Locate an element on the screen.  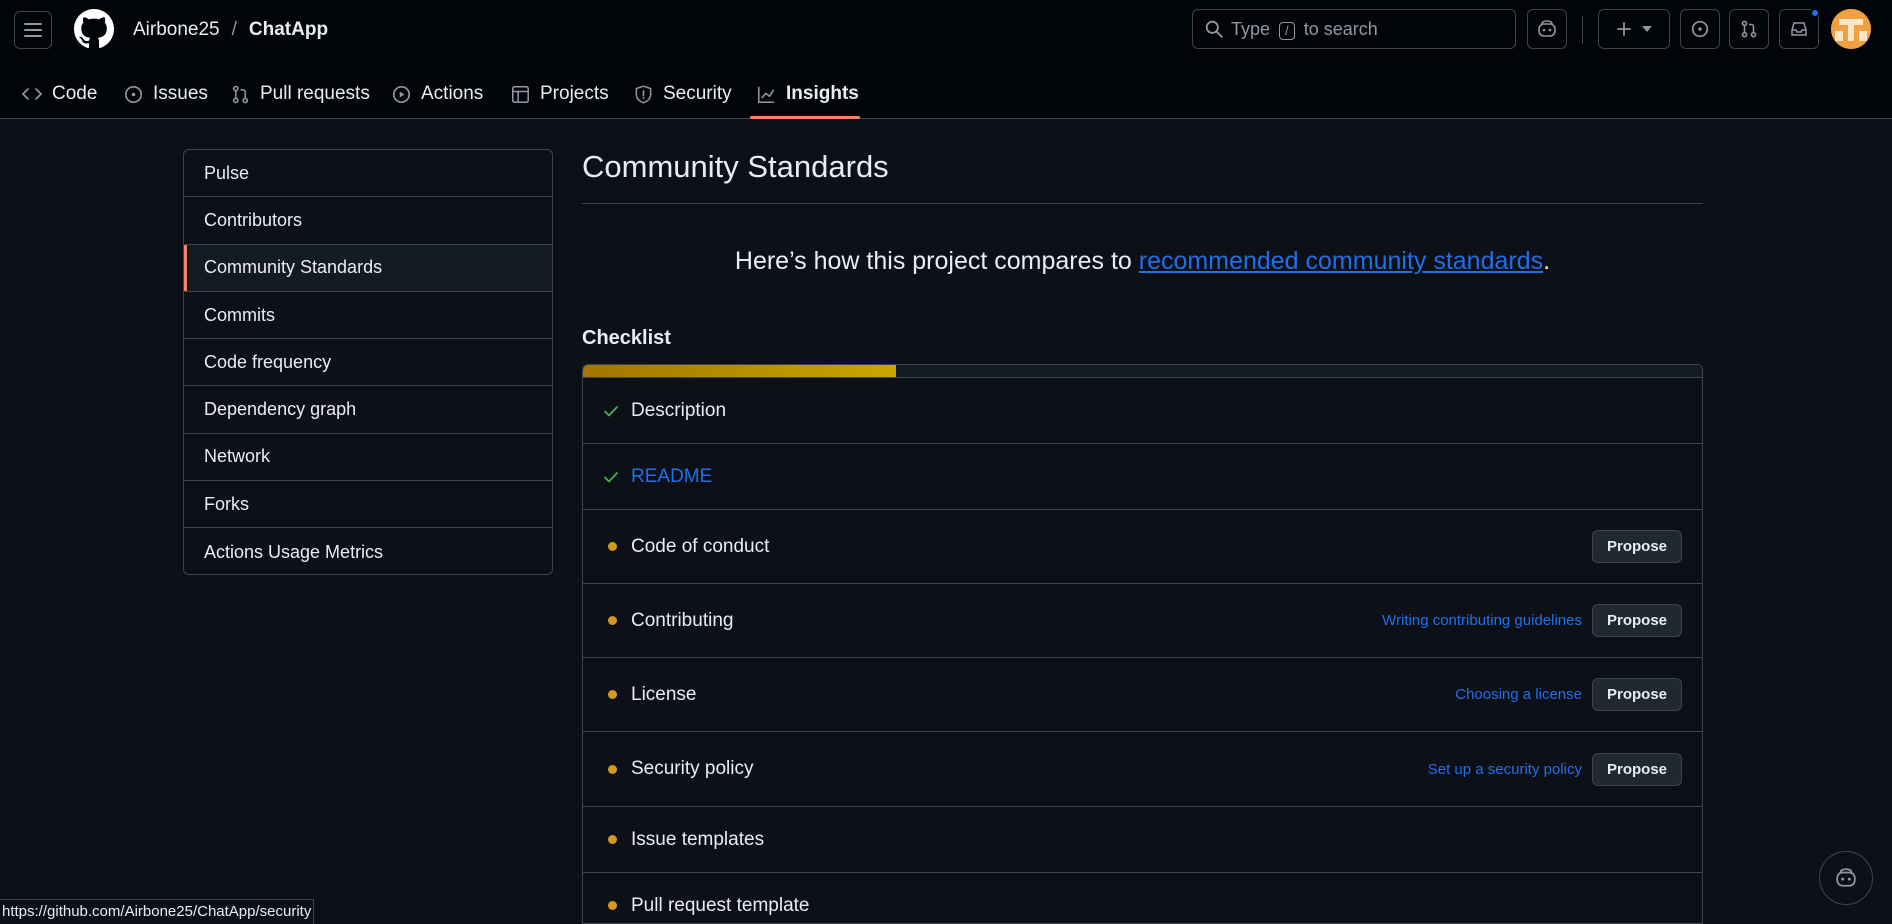
tab-pull-requests: Pull requests is located at coordinates (300, 94).